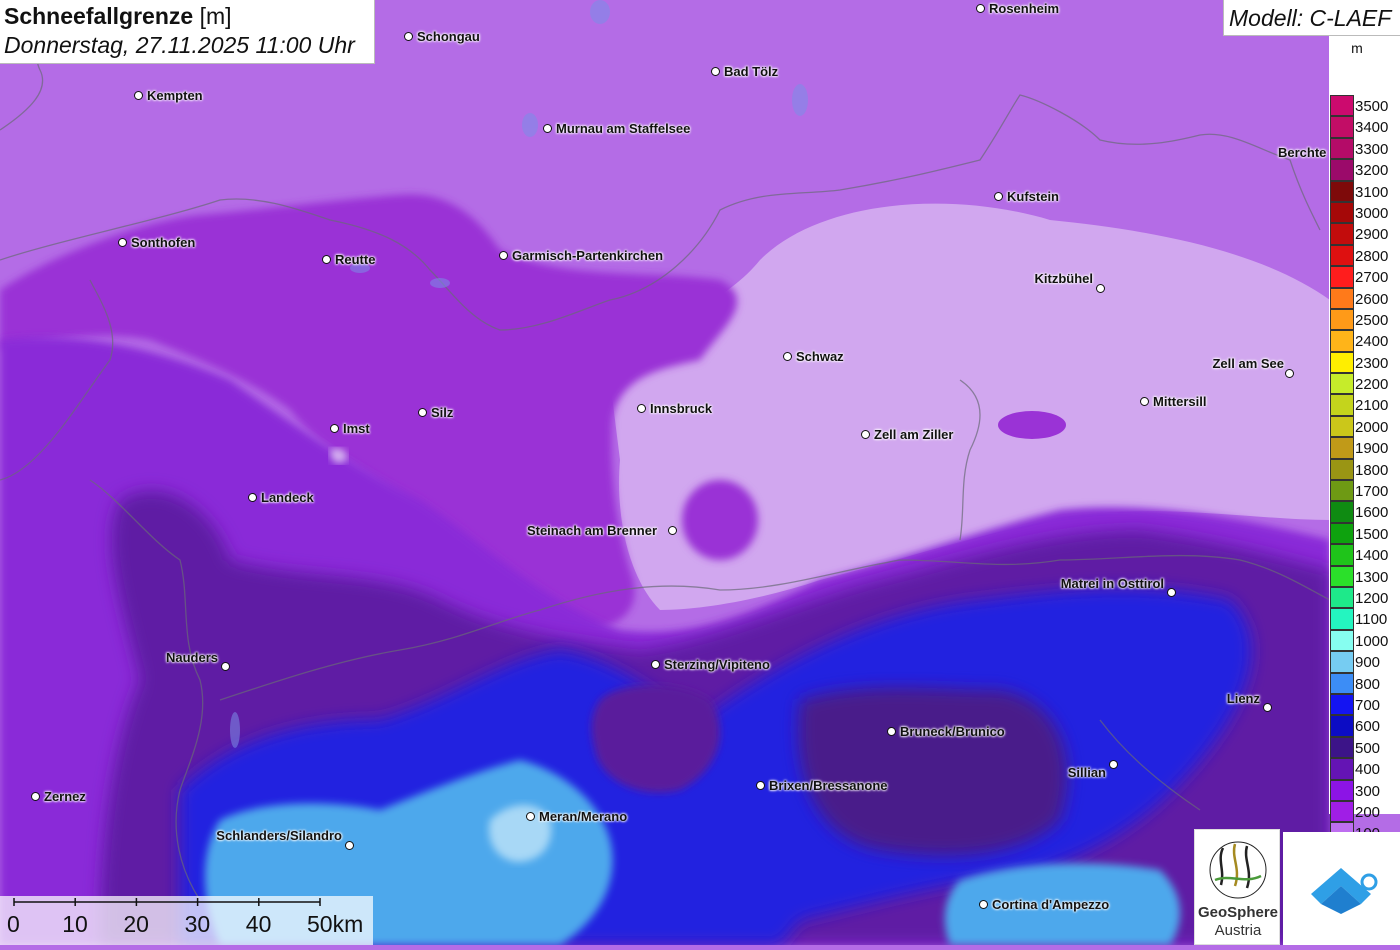 This screenshot has height=950, width=1400. I want to click on place-label: Brixen/Bressanone, so click(828, 785).